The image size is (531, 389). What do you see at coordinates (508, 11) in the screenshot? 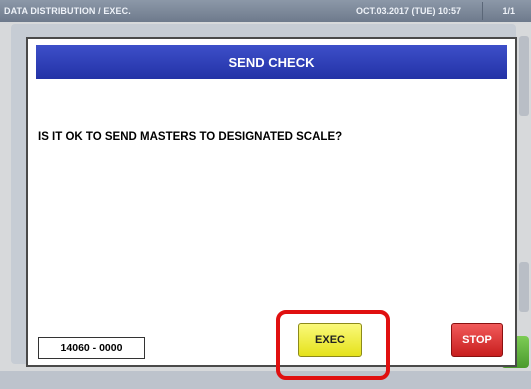
I see `page-indicator: 1/1` at bounding box center [508, 11].